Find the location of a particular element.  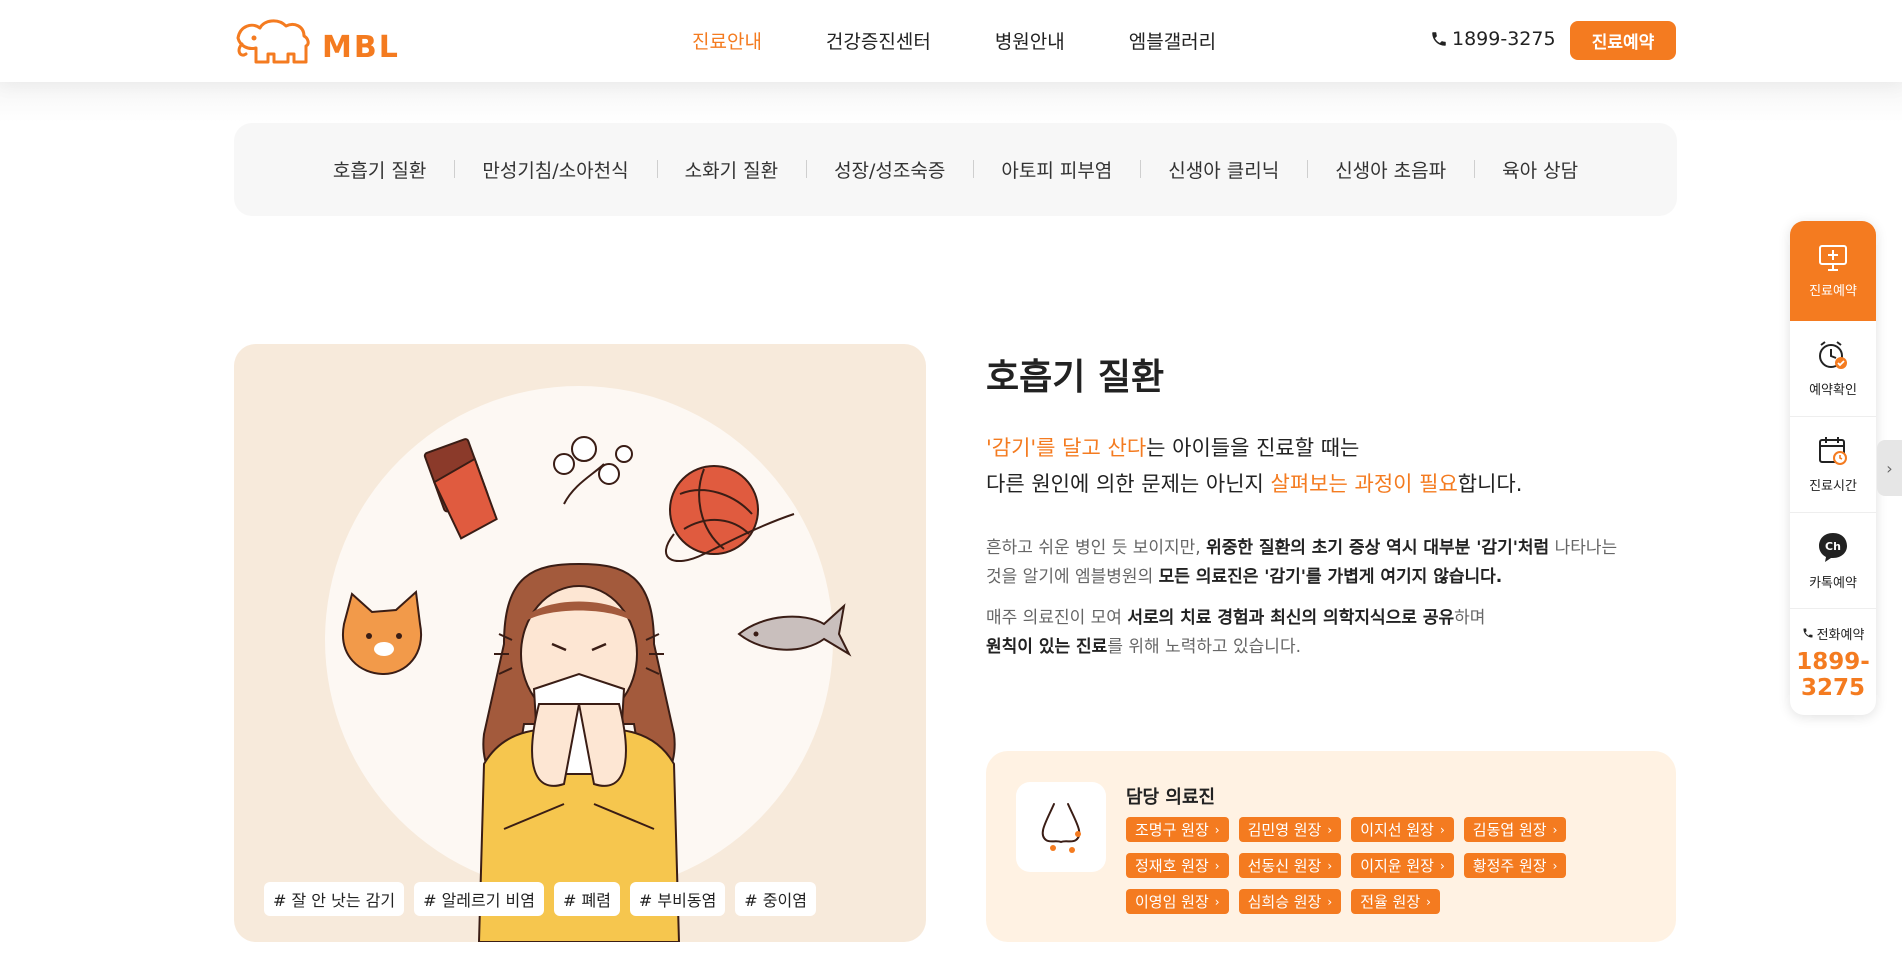

doctor-button: 심희승 원장 › is located at coordinates (1290, 901).